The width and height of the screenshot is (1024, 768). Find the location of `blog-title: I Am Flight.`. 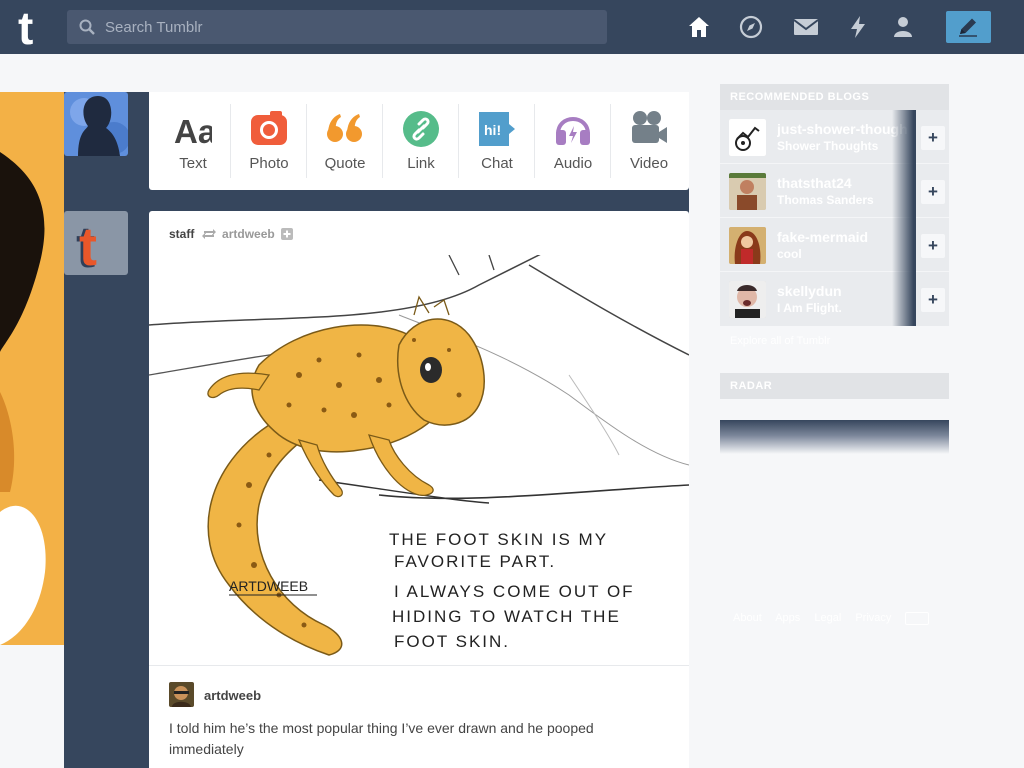

blog-title: I Am Flight. is located at coordinates (809, 308).